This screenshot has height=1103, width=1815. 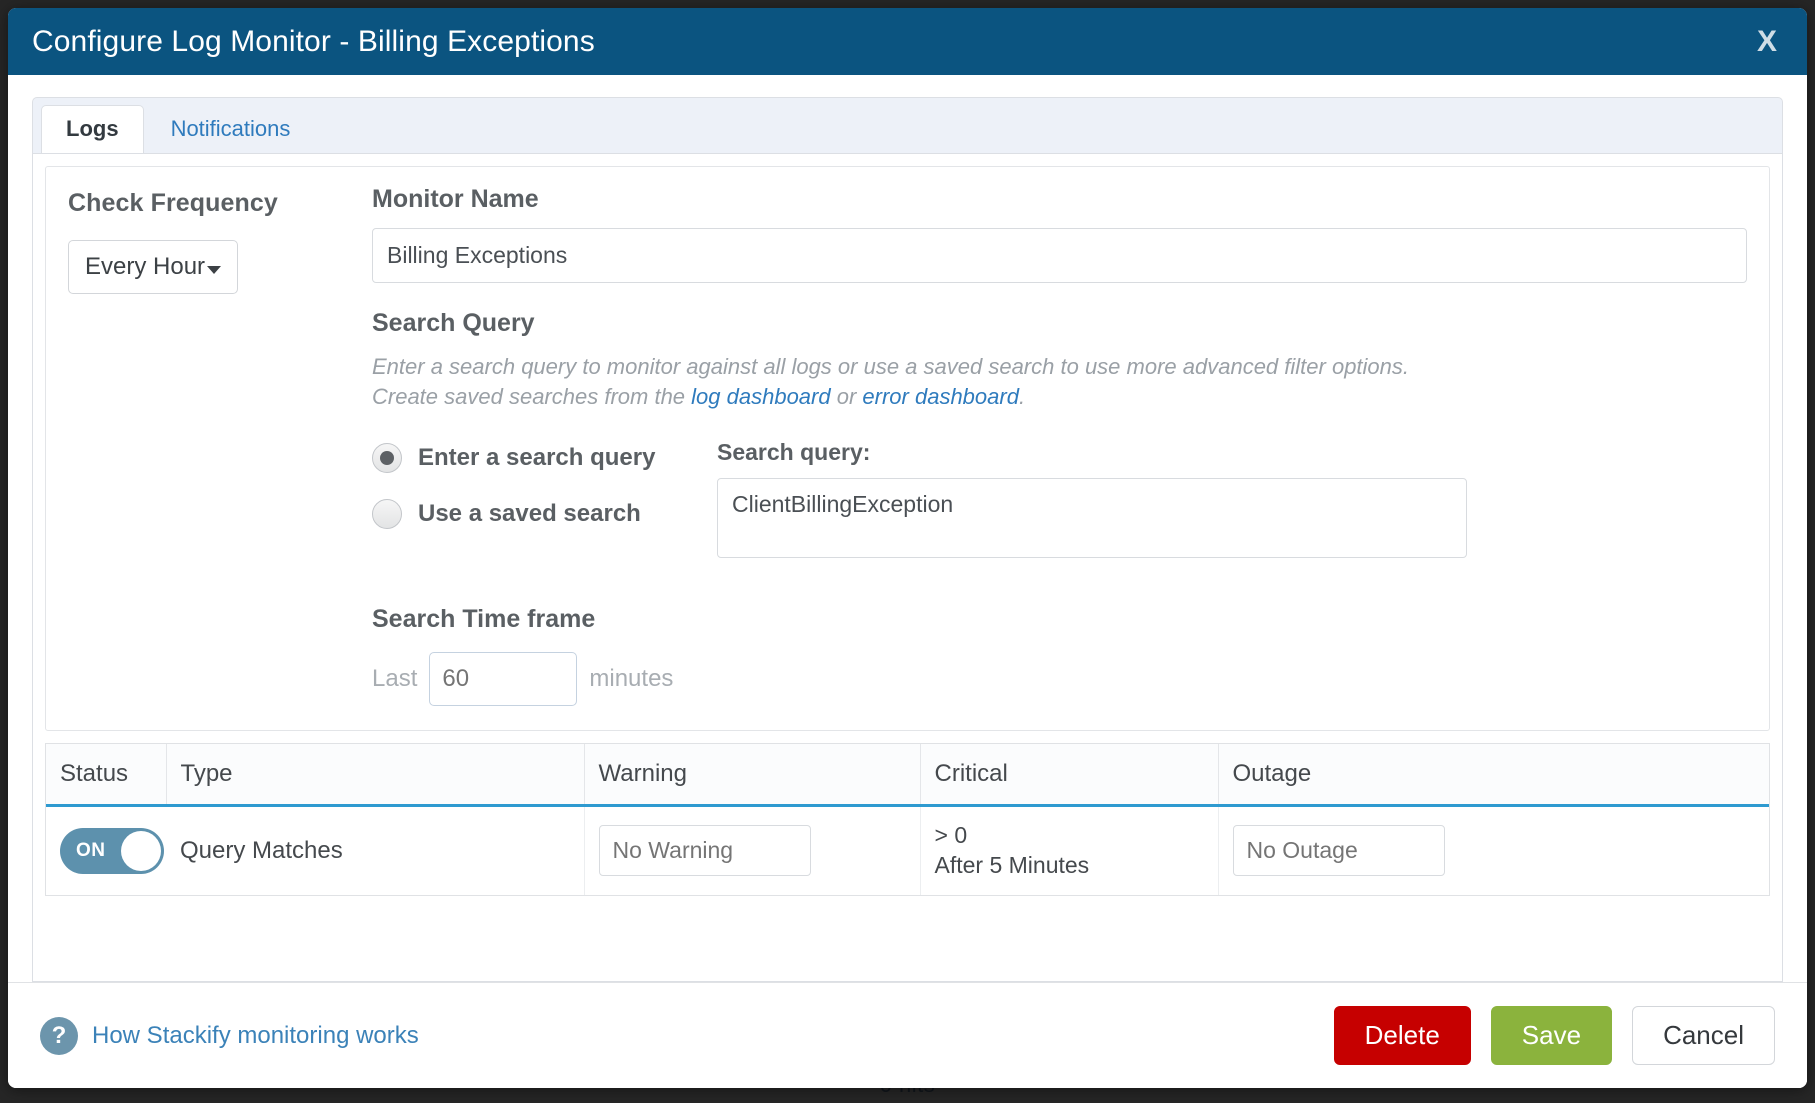 What do you see at coordinates (91, 850) in the screenshot?
I see `status-toggle-label: ON` at bounding box center [91, 850].